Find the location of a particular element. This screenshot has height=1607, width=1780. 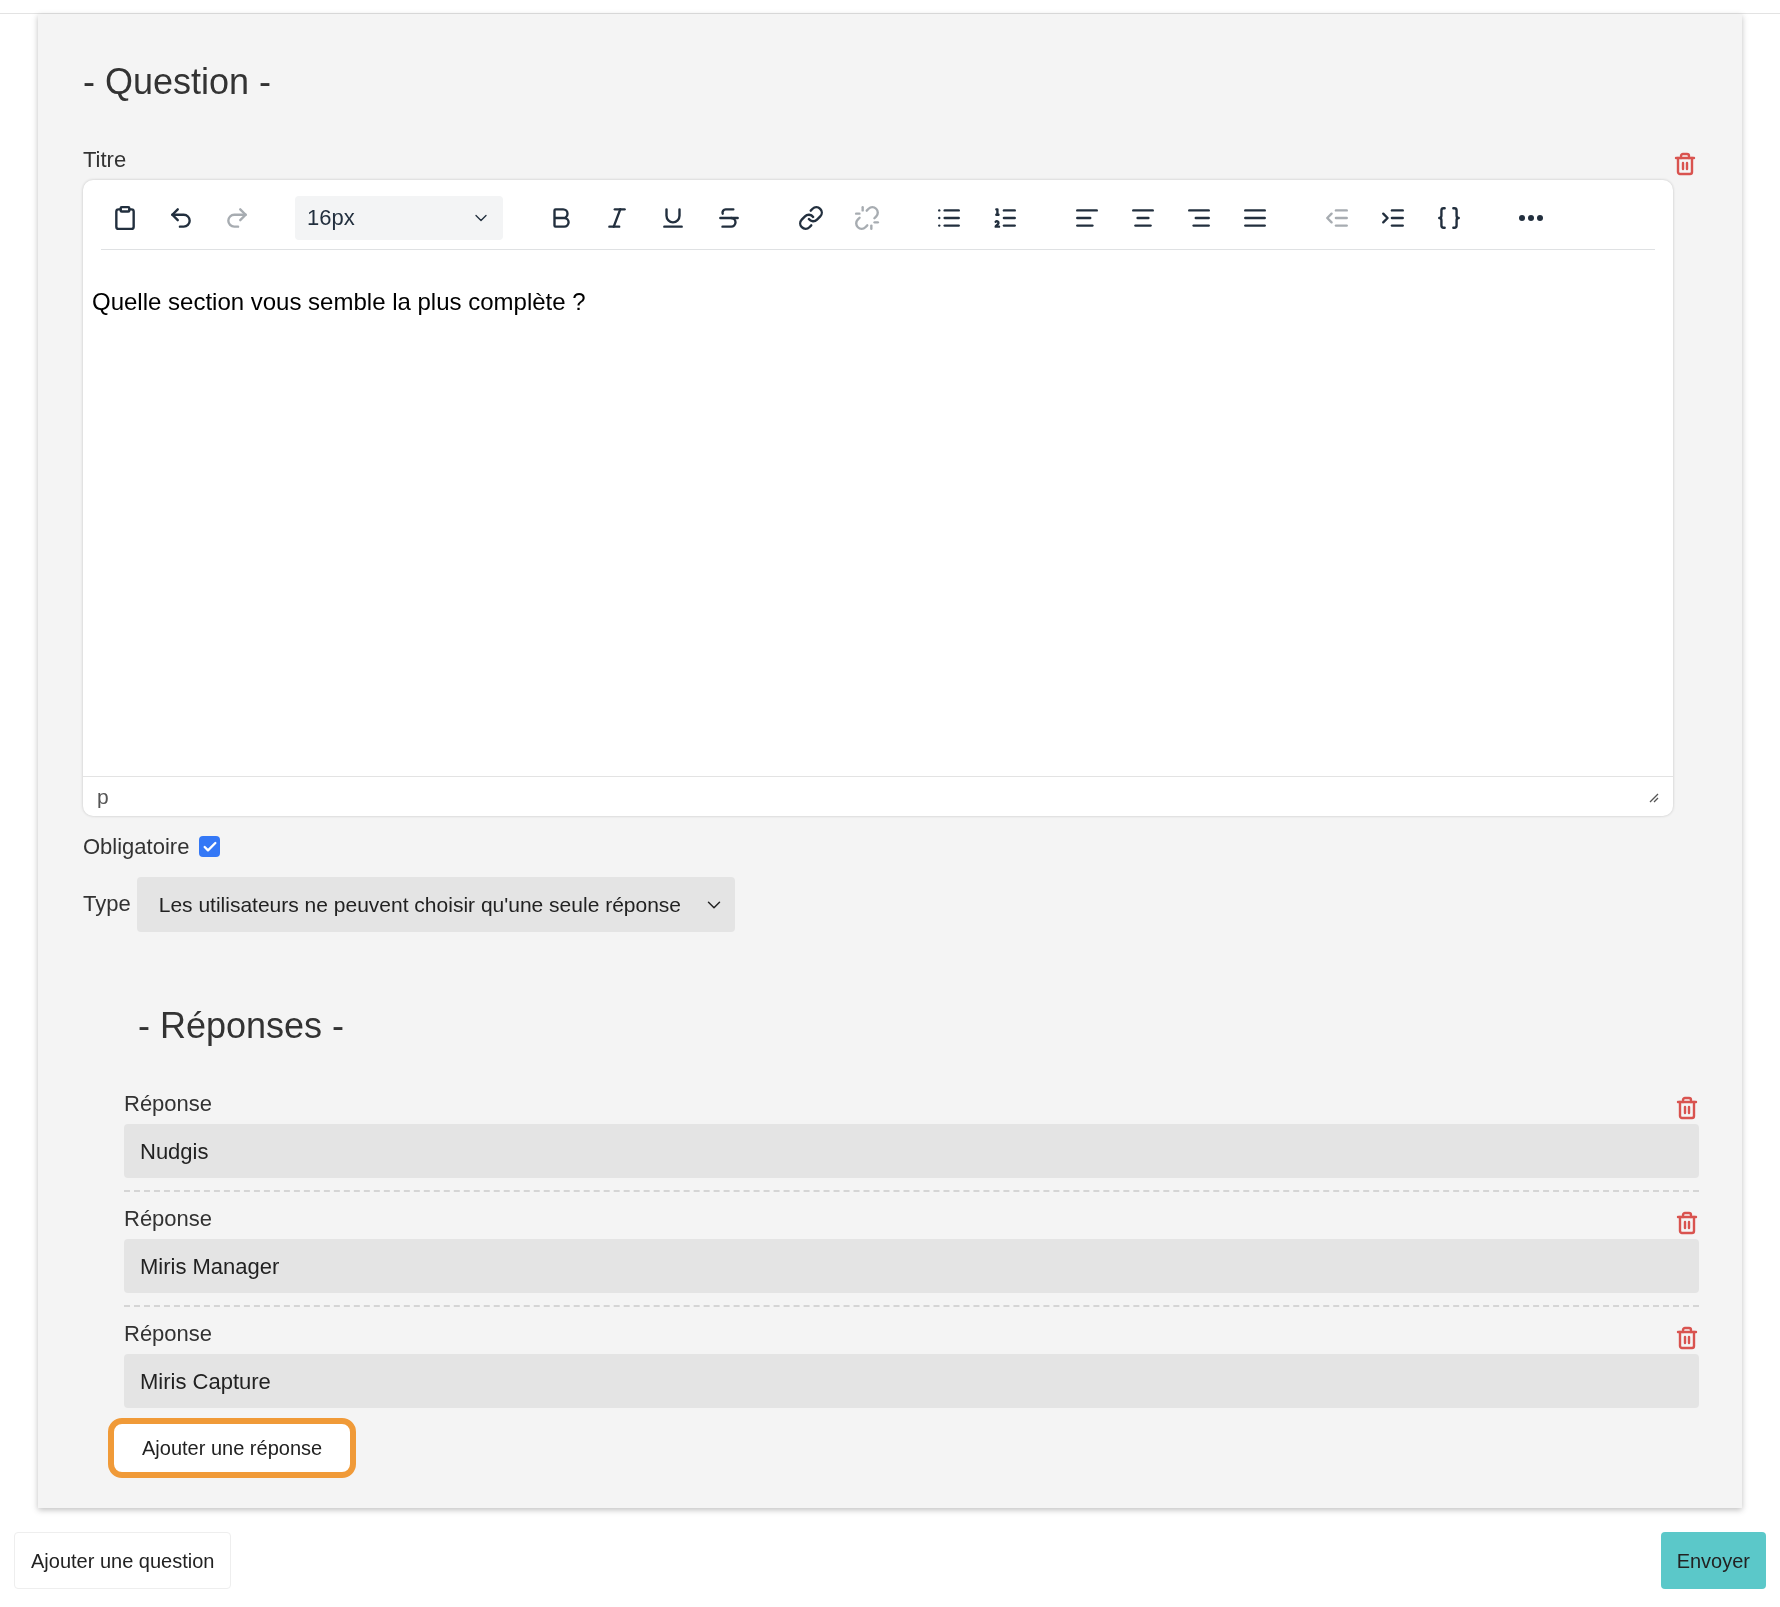

more-icon is located at coordinates (1531, 217).